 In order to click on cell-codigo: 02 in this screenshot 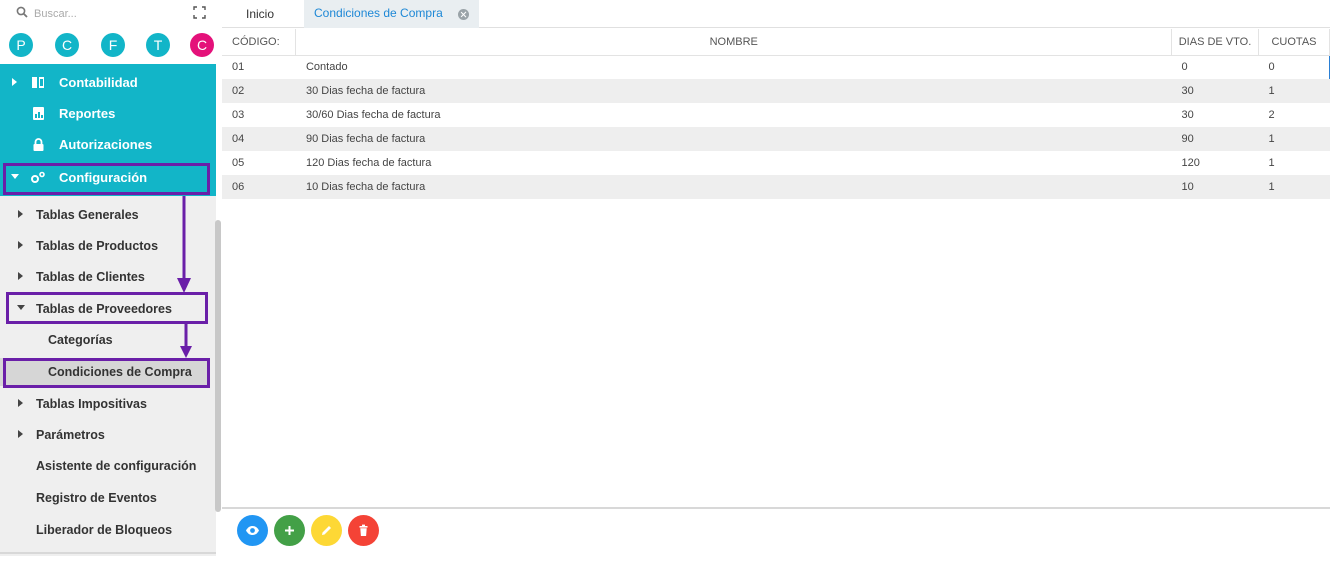, I will do `click(259, 91)`.